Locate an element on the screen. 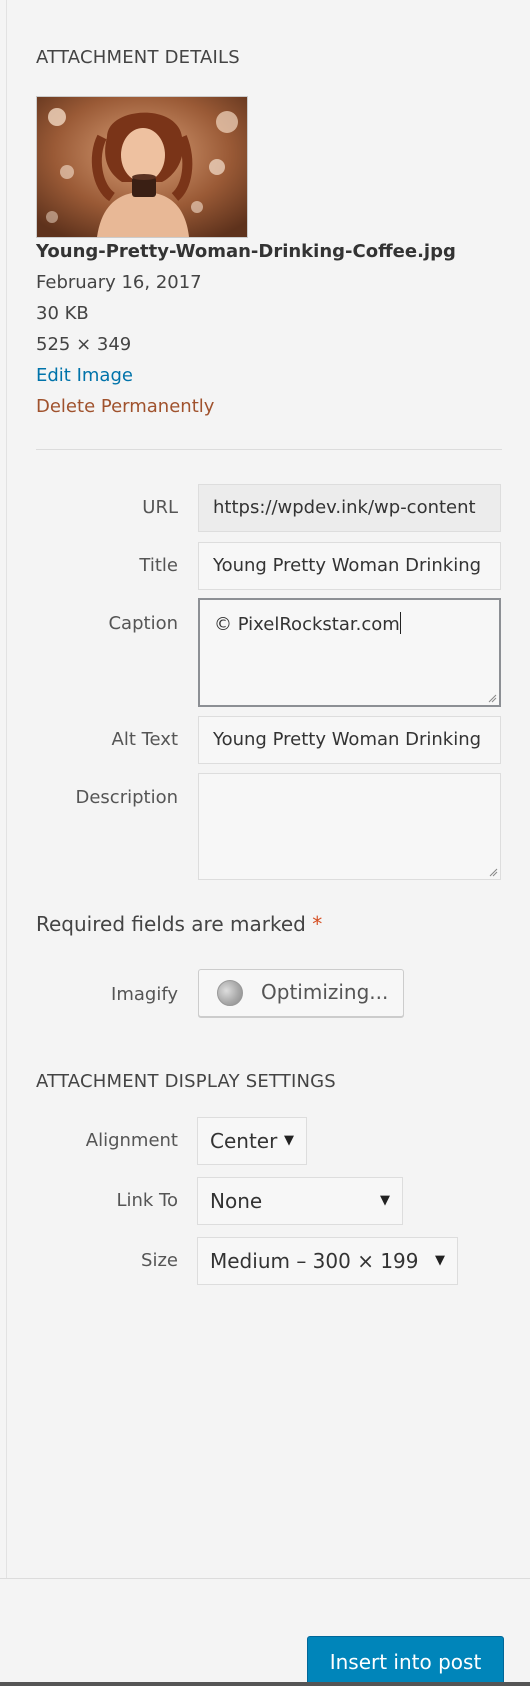  link-to-value: None is located at coordinates (236, 1201).